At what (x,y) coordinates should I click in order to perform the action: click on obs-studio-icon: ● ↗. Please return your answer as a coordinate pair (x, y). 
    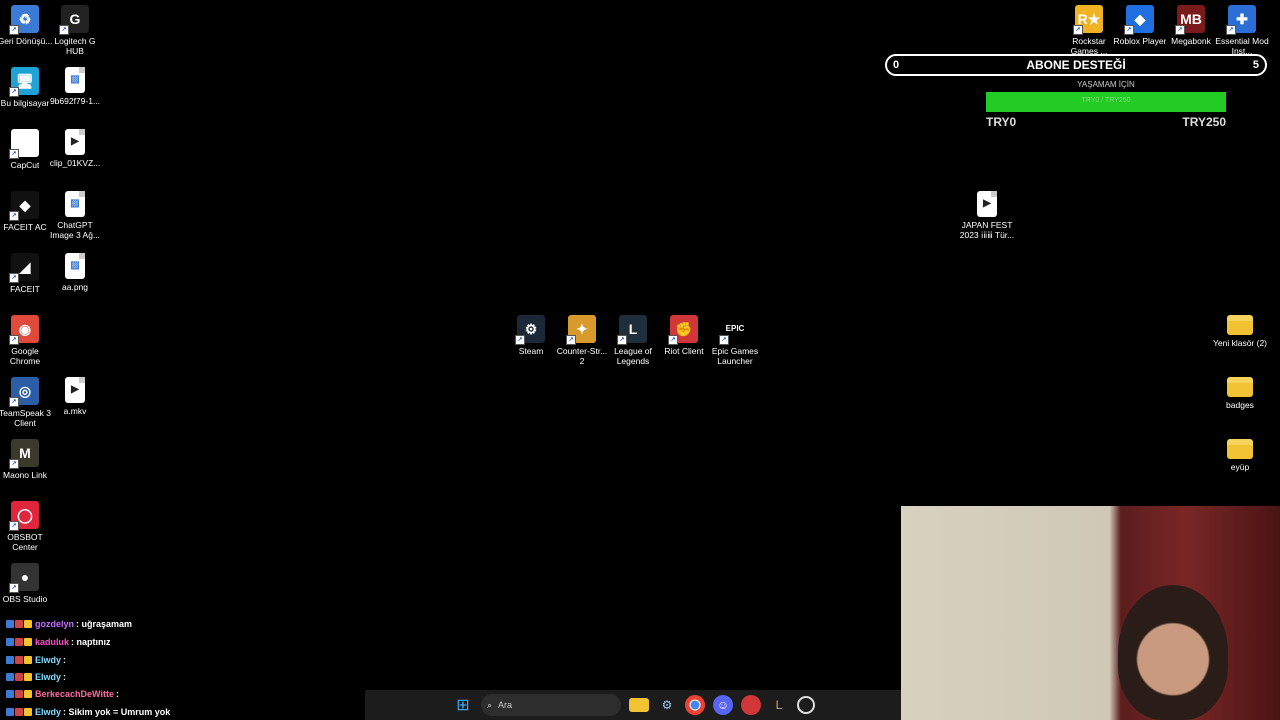
    Looking at the image, I should click on (24, 578).